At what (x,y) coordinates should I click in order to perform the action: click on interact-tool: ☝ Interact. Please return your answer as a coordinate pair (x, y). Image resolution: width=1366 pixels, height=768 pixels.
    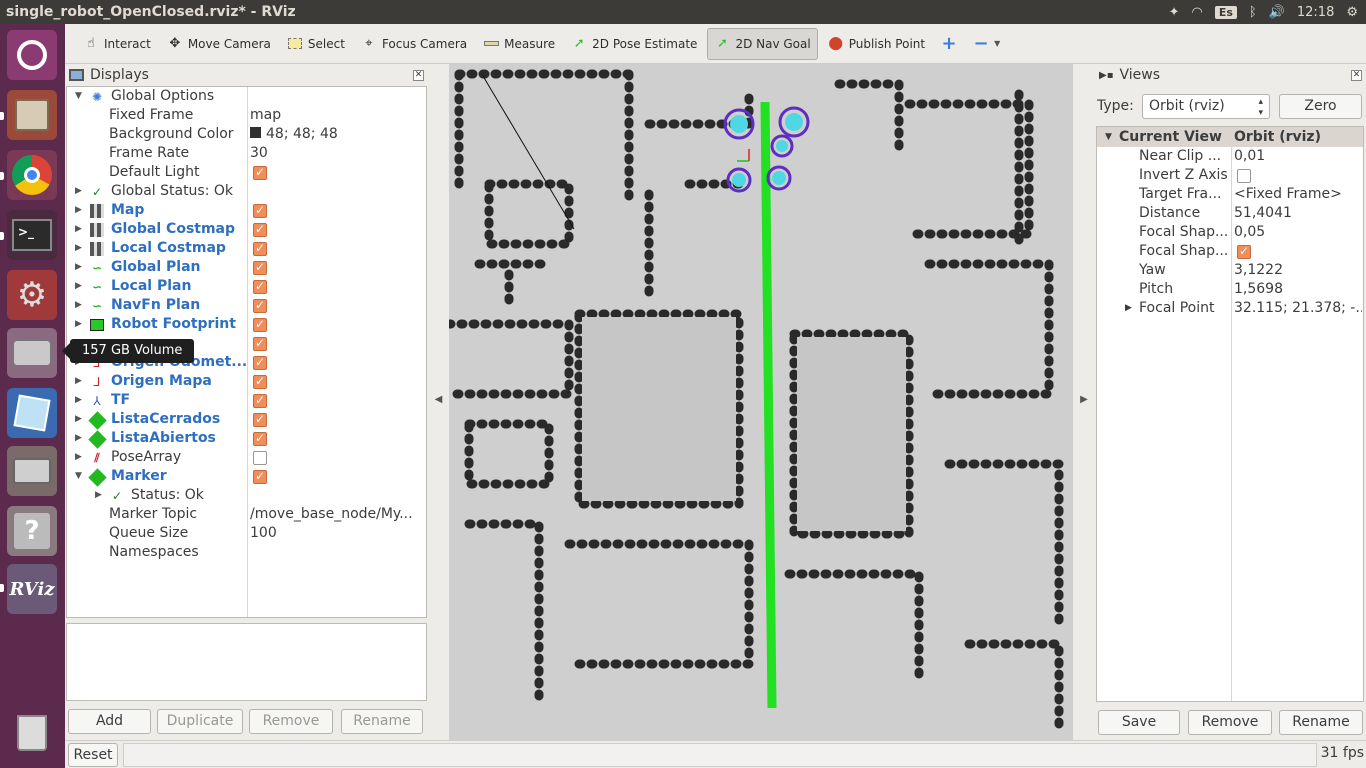
    Looking at the image, I should click on (117, 44).